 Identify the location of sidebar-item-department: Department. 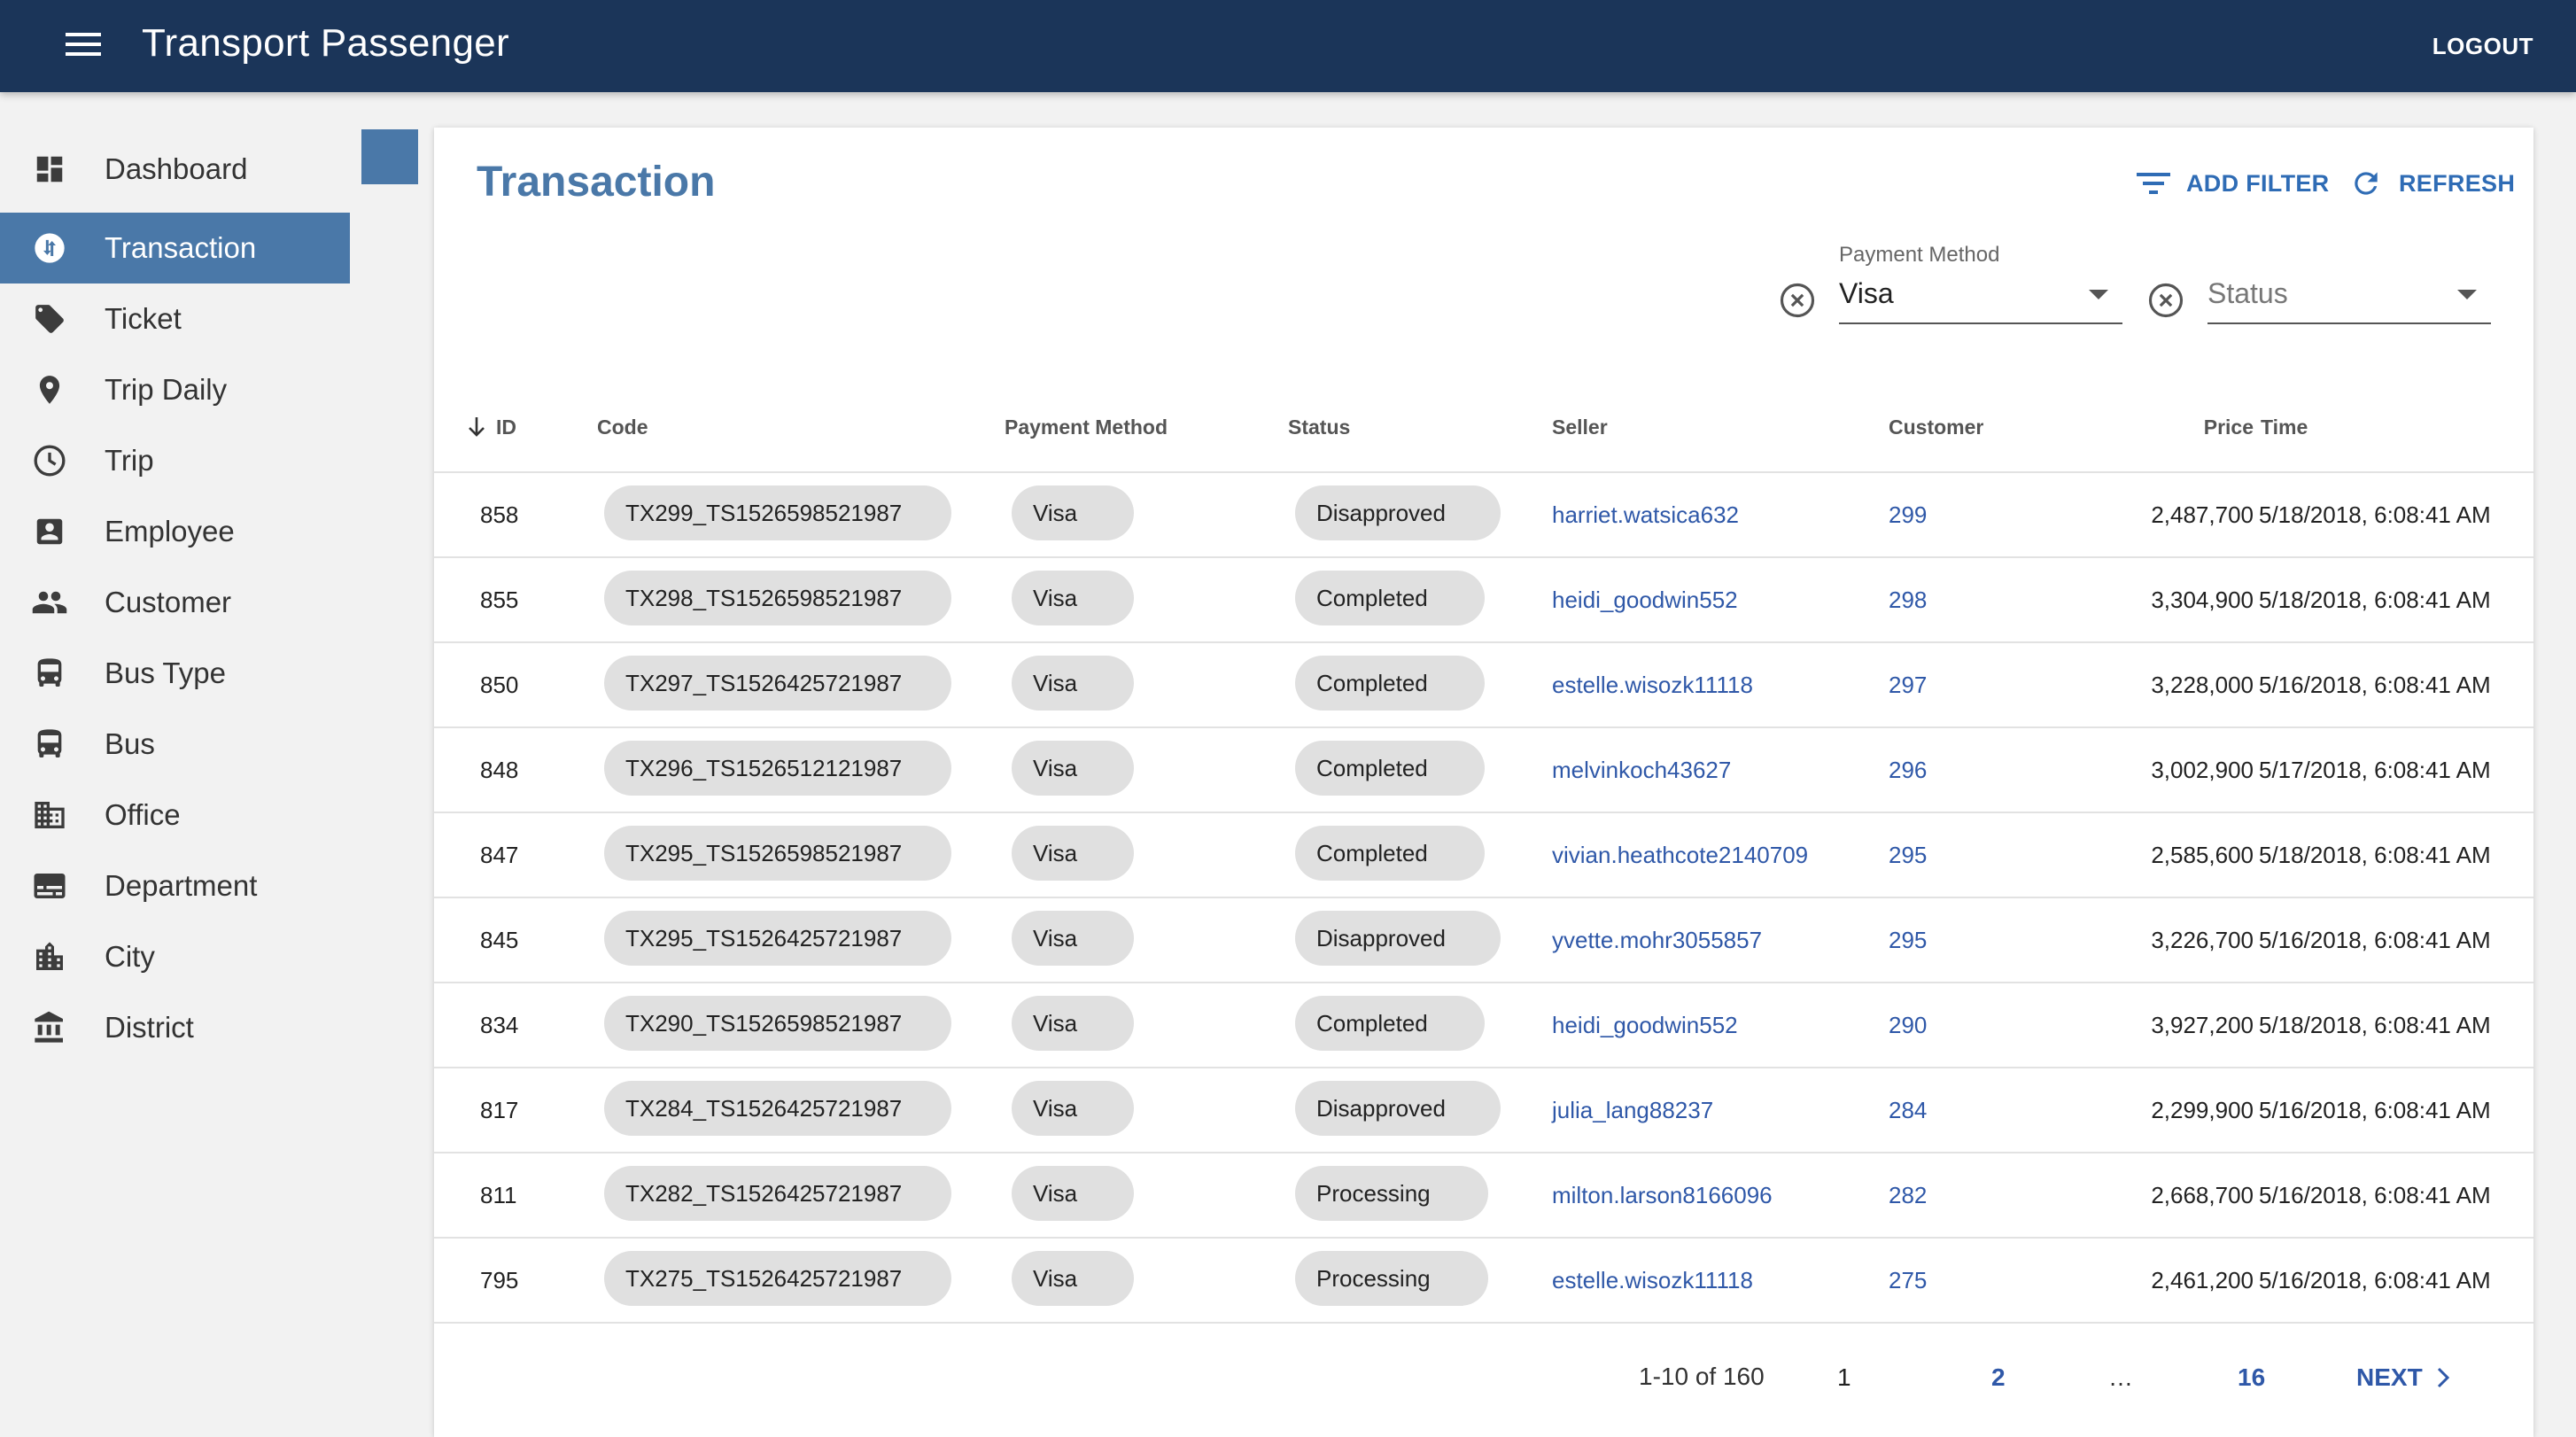
(175, 886).